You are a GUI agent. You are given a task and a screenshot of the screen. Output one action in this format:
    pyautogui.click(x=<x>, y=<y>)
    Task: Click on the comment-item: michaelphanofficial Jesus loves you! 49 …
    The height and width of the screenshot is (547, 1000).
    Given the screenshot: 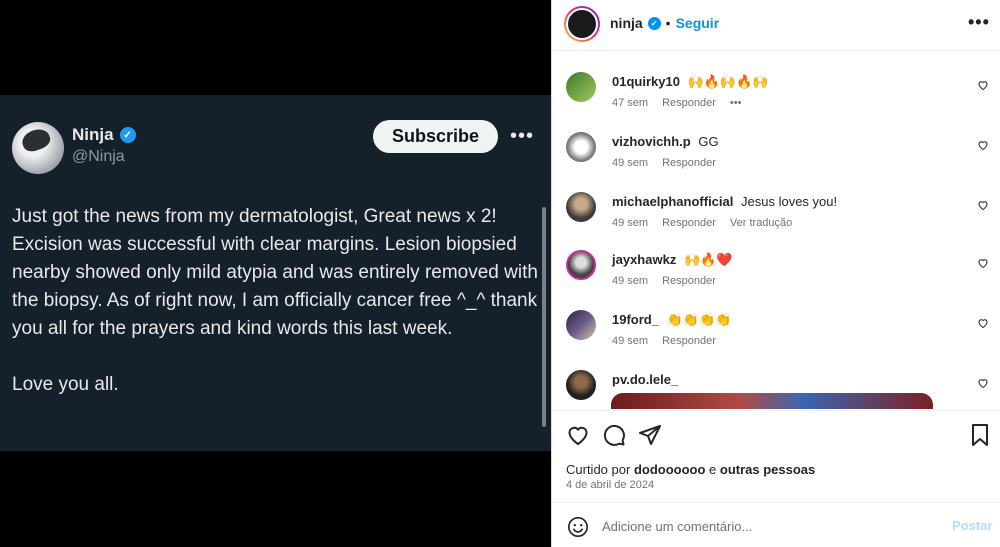 What is the action you would take?
    pyautogui.click(x=776, y=222)
    